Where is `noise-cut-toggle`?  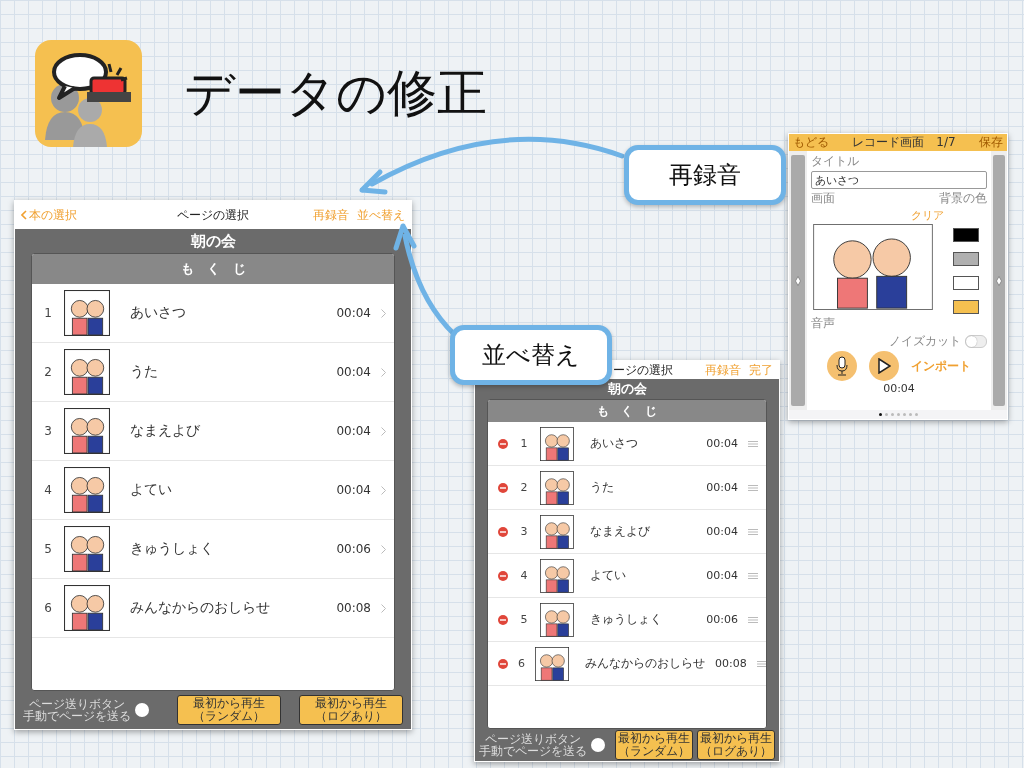 noise-cut-toggle is located at coordinates (976, 341).